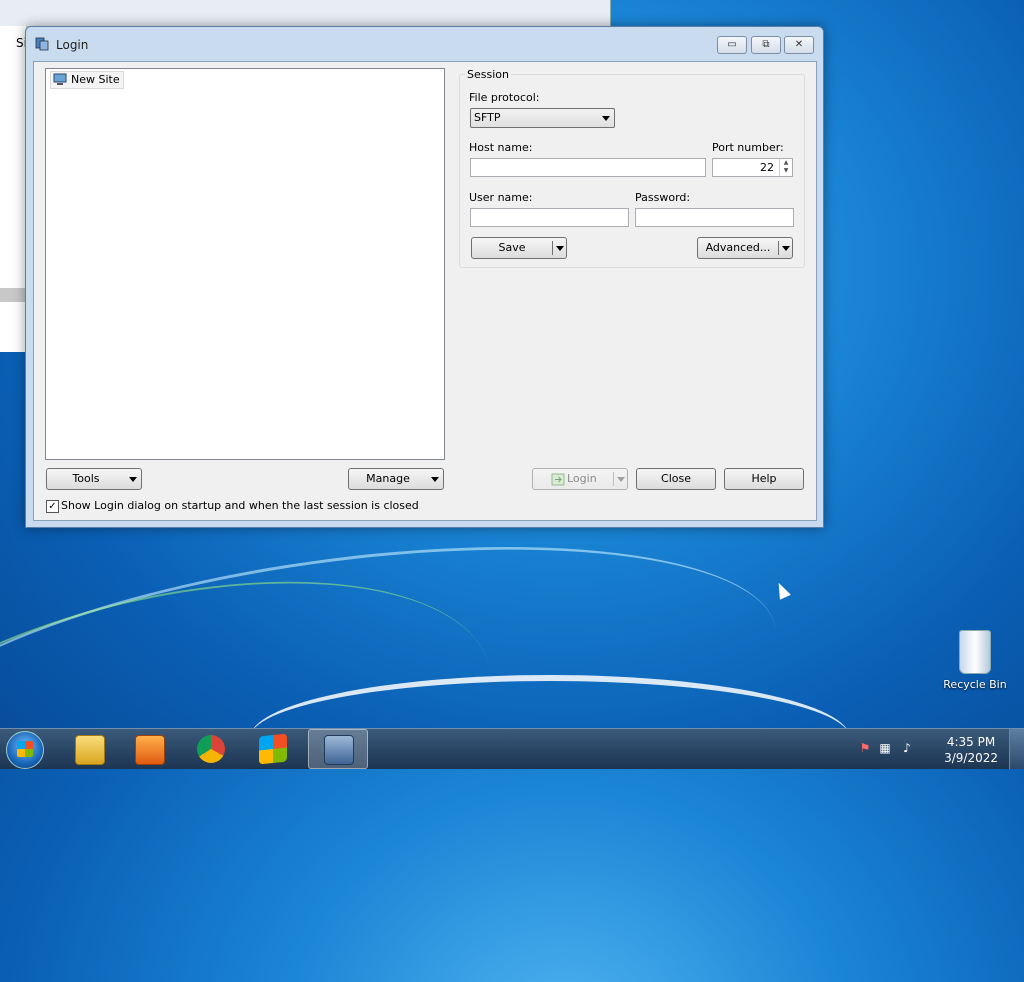  What do you see at coordinates (501, 197) in the screenshot?
I see `user-name-label: User name:` at bounding box center [501, 197].